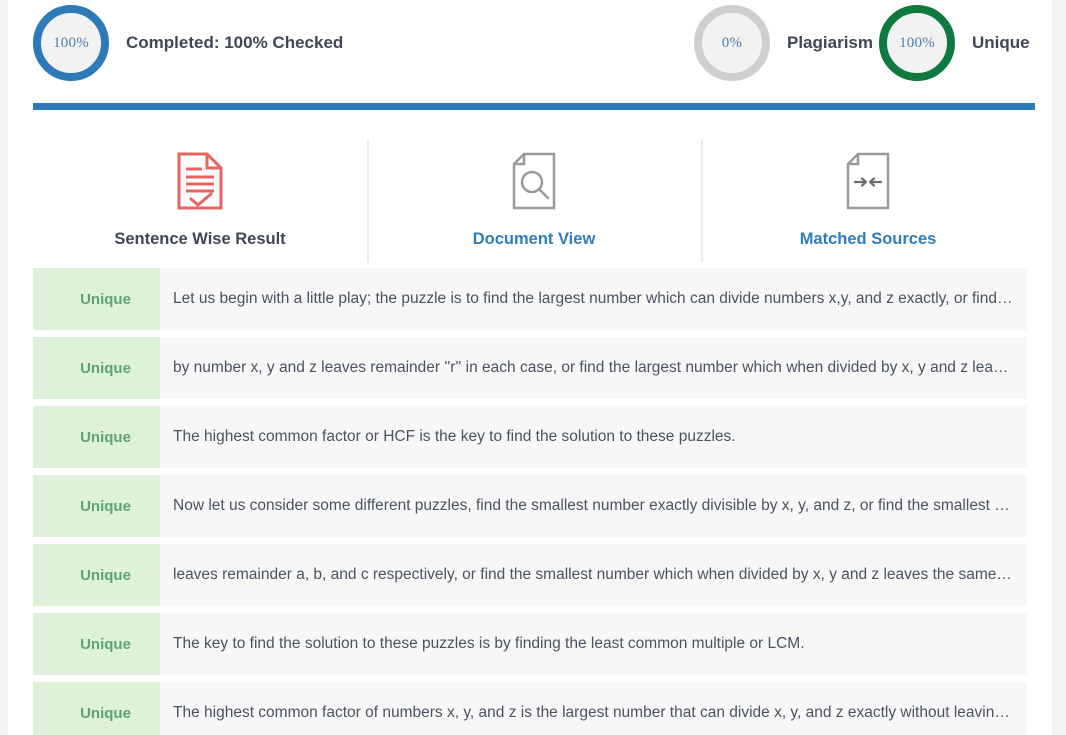  I want to click on progress-ring-completed: 100%, so click(71, 43).